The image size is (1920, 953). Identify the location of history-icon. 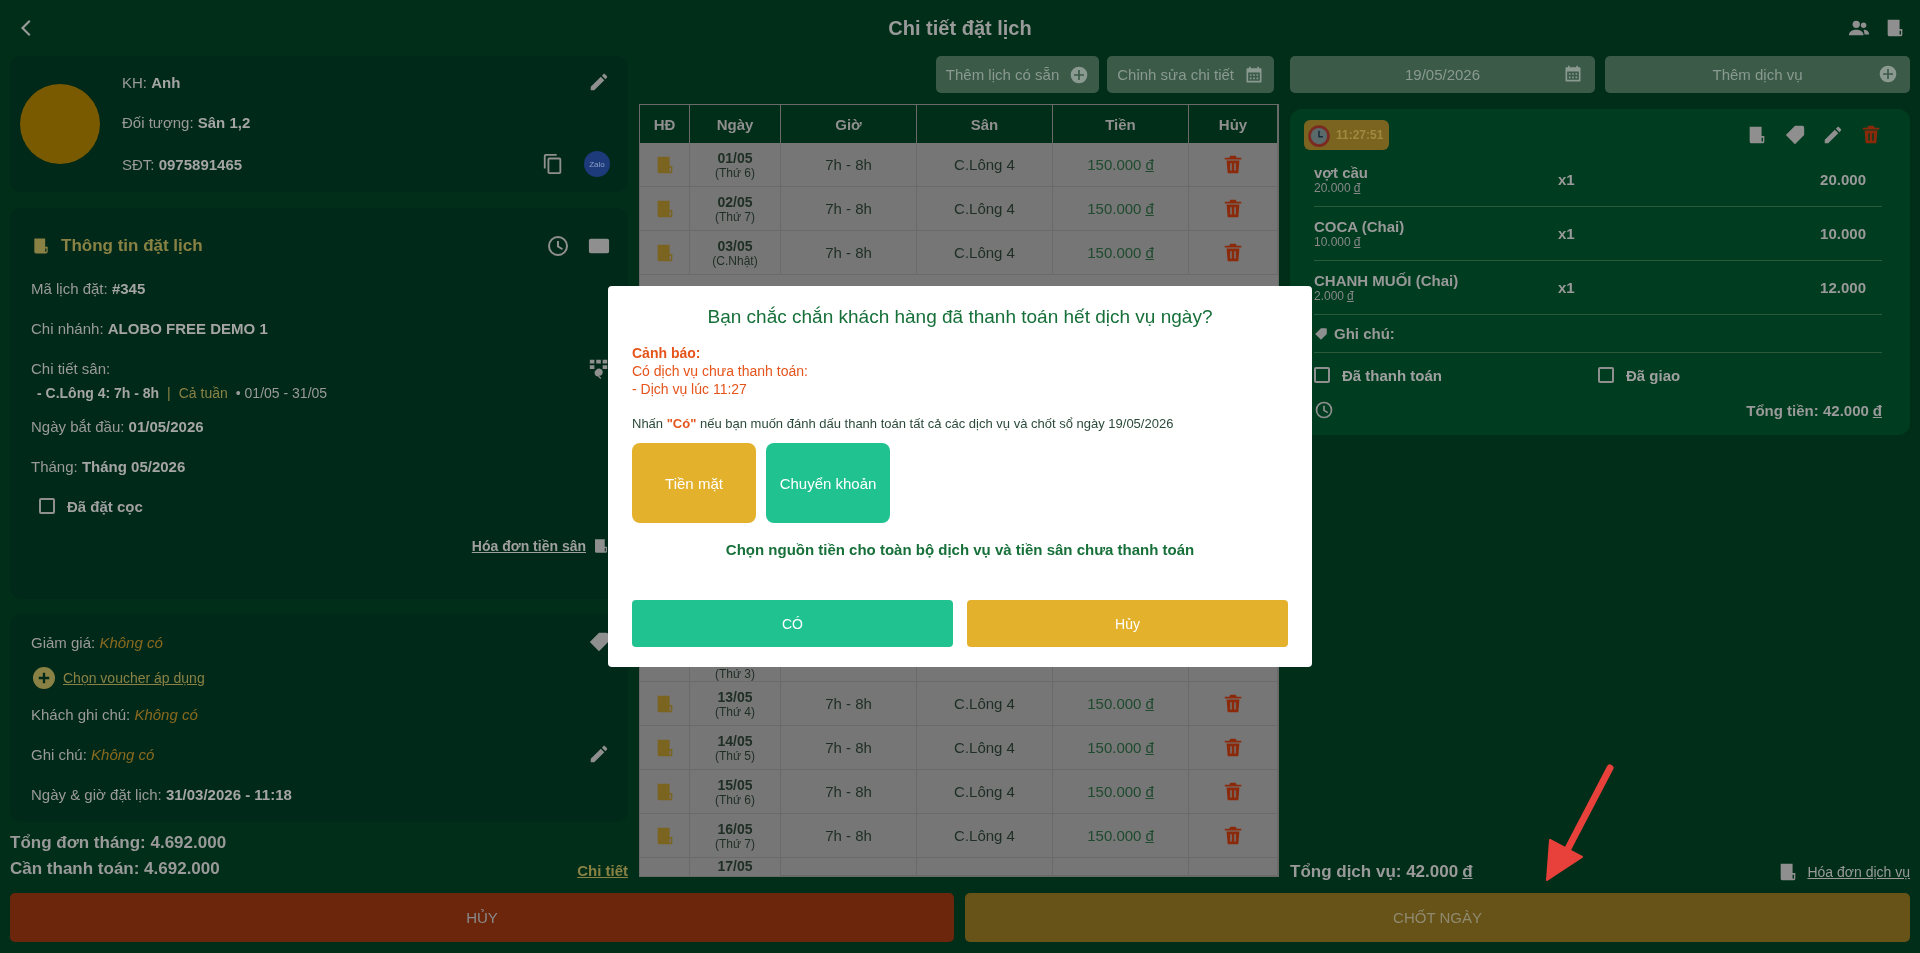
(558, 246).